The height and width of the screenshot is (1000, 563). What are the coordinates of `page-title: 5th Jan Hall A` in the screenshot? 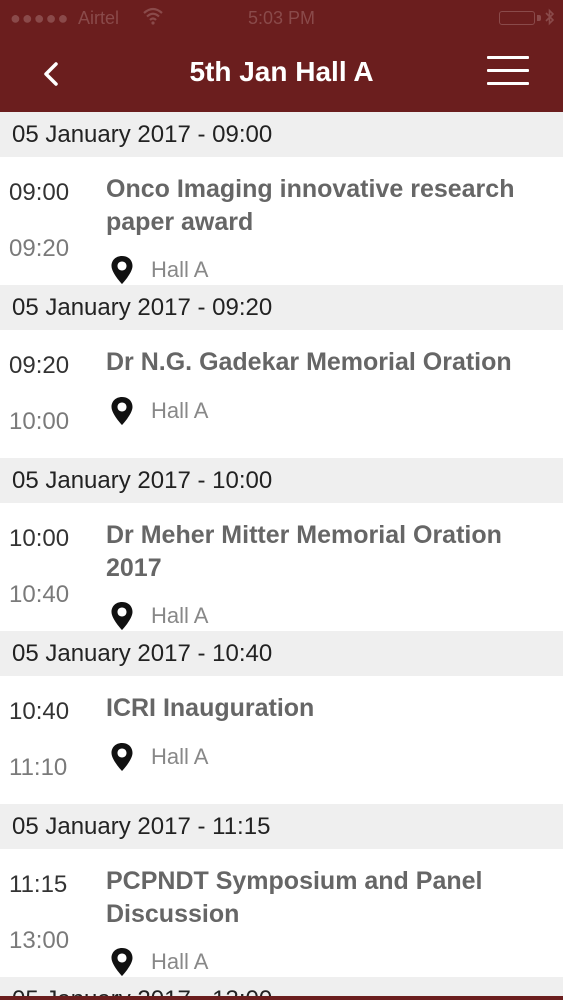 It's located at (281, 71).